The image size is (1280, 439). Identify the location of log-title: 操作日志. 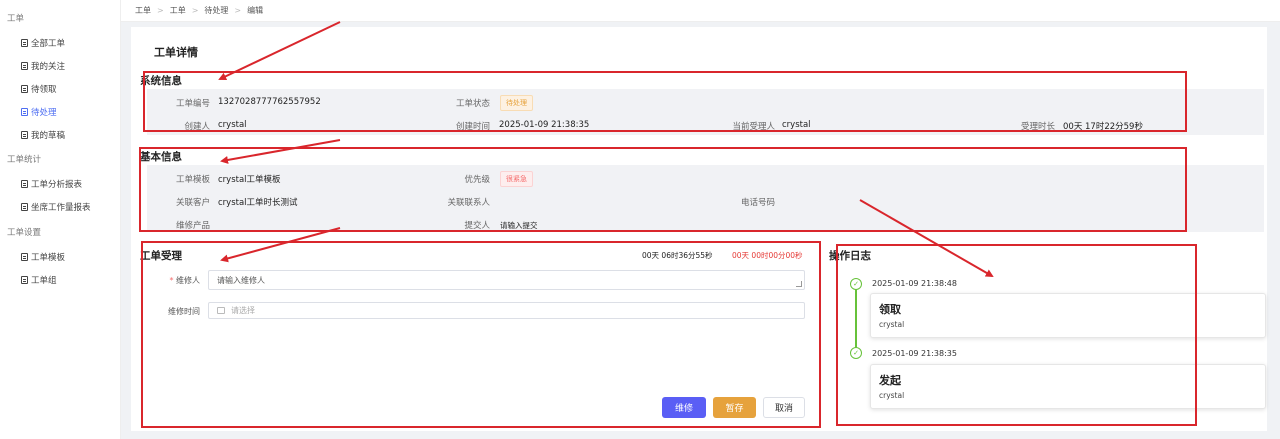
(850, 256).